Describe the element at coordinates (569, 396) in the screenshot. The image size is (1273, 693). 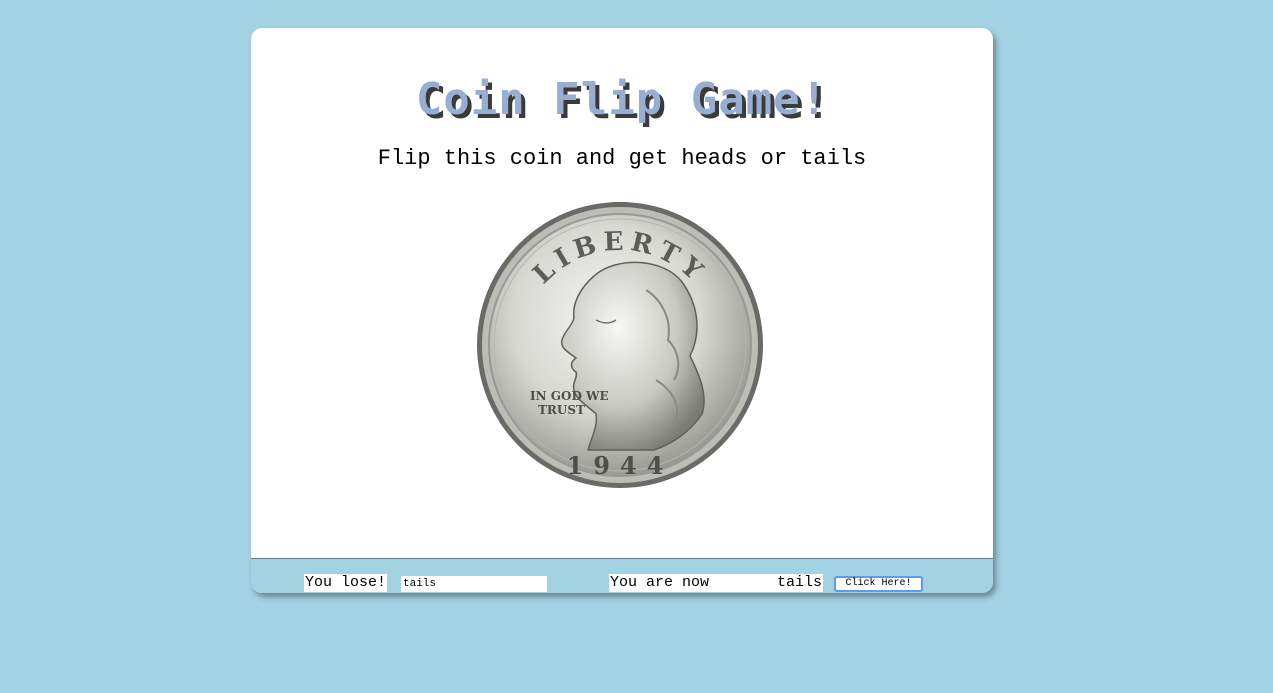
I see `coin-motto-line1: IN GOD WE` at that location.